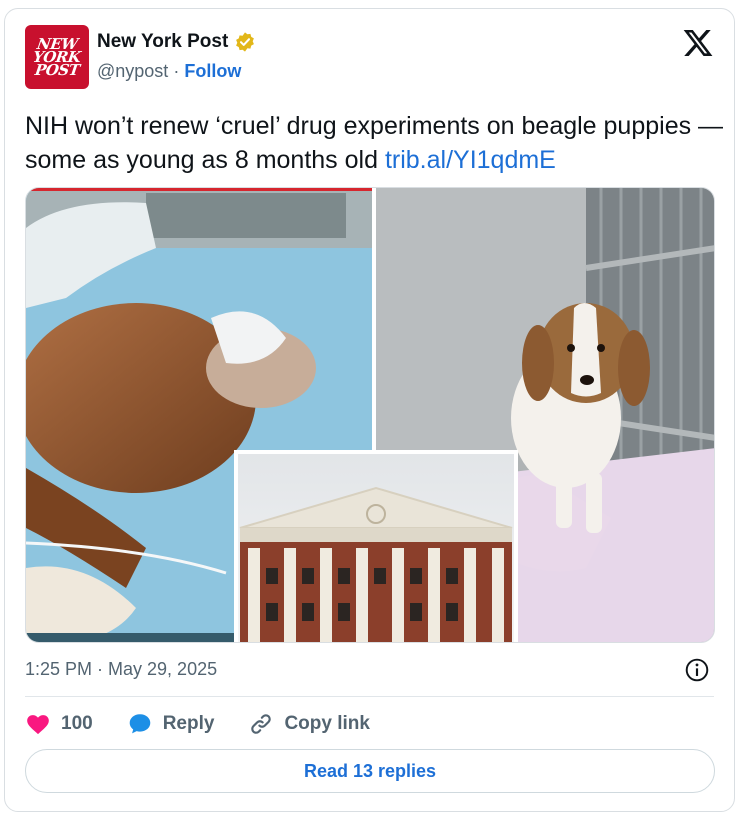 Image resolution: width=740 pixels, height=818 pixels. I want to click on link-icon, so click(261, 724).